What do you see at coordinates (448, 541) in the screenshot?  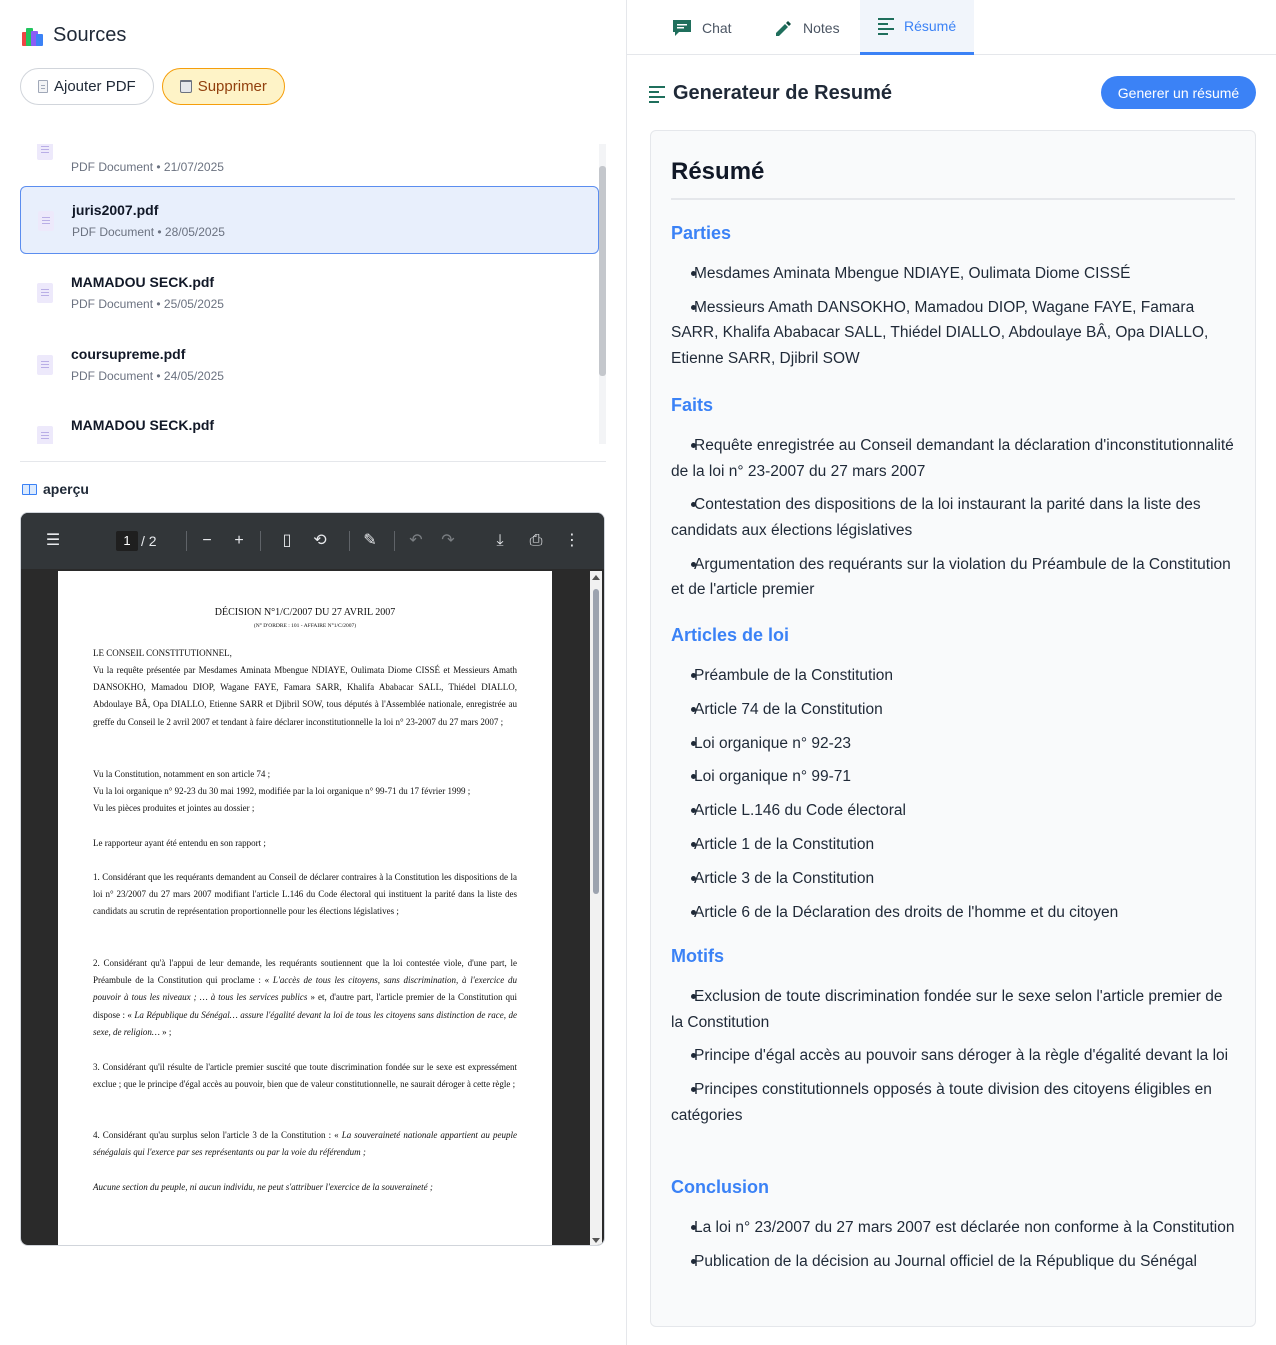 I see `redo-icon: ↷` at bounding box center [448, 541].